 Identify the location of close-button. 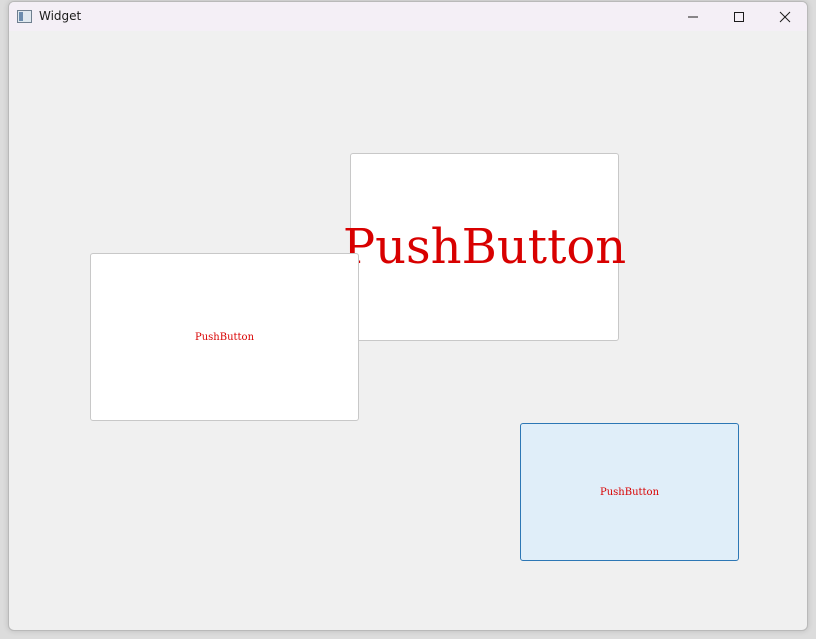
(784, 16).